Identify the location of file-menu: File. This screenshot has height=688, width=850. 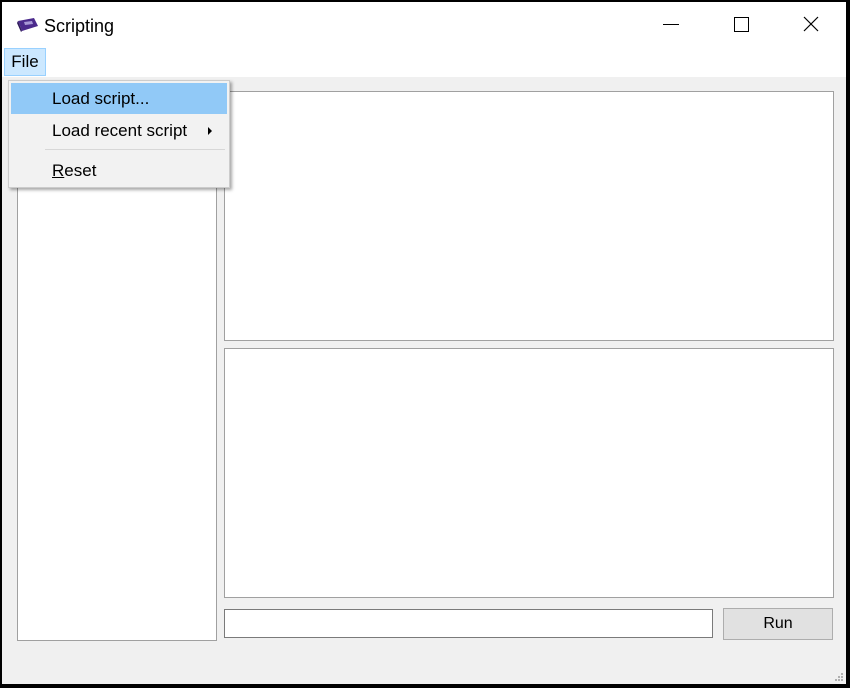
(25, 62).